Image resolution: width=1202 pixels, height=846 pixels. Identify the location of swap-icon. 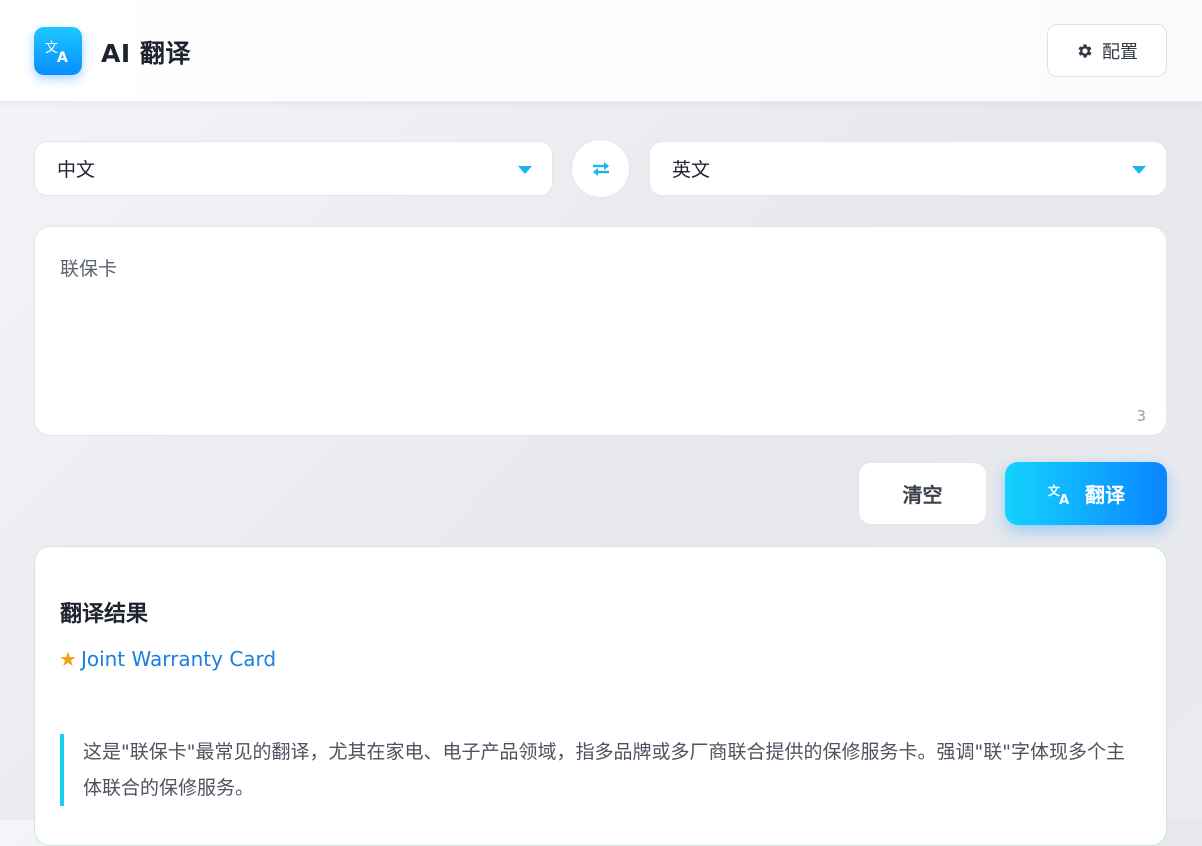
(600, 168).